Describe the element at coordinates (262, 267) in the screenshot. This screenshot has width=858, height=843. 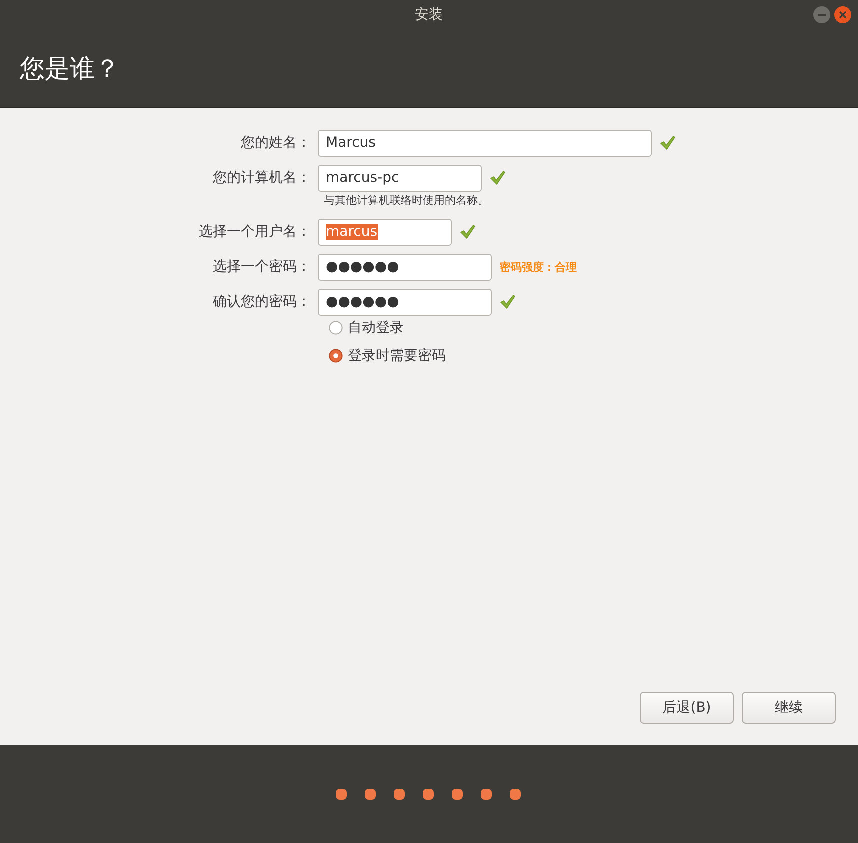
I see `field-label: 选择一个密码：` at that location.